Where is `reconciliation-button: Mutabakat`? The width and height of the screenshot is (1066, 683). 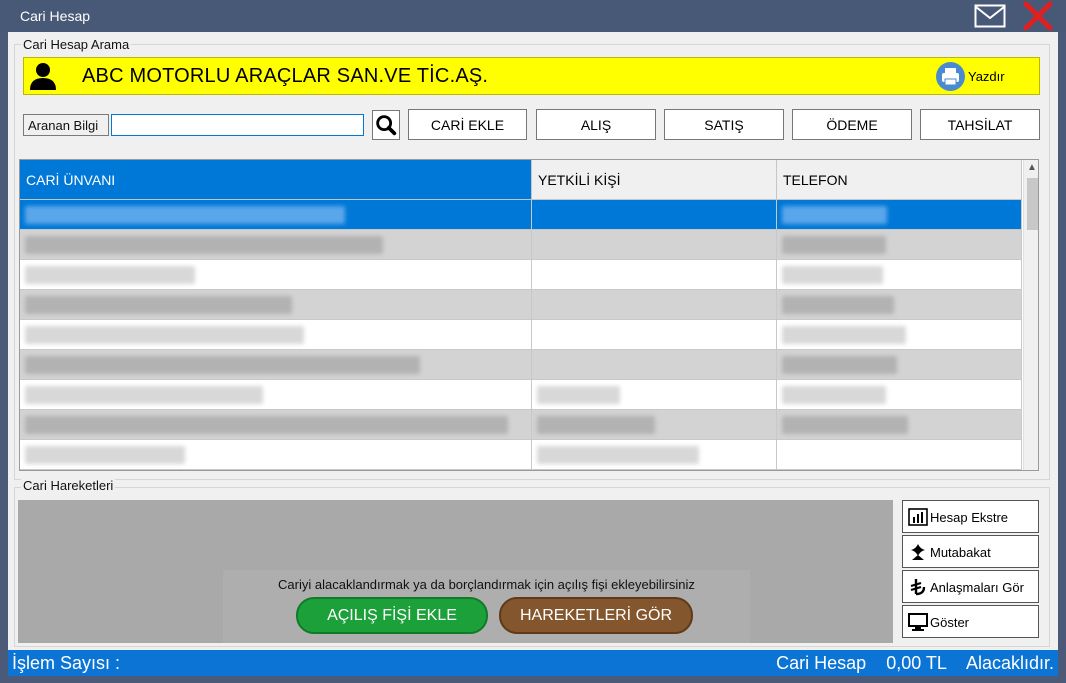
reconciliation-button: Mutabakat is located at coordinates (970, 551).